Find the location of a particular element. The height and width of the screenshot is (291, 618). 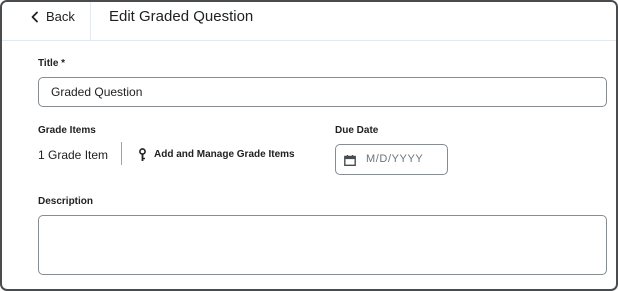

header-divider is located at coordinates (90, 21).